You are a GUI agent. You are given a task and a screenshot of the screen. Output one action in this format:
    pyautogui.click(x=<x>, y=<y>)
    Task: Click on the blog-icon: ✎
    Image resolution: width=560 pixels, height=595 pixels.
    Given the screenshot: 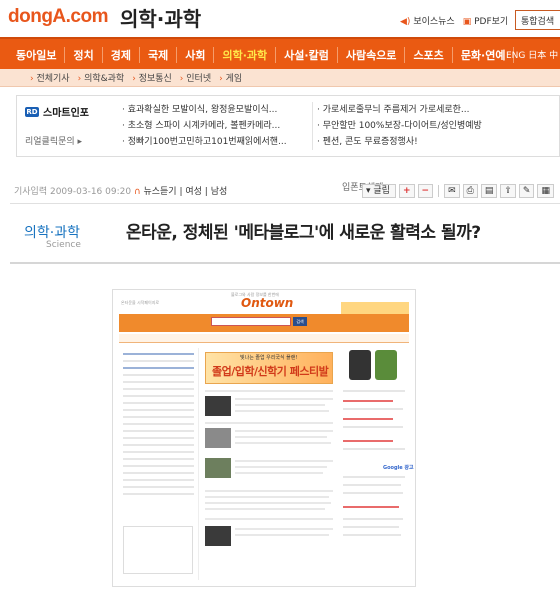 What is the action you would take?
    pyautogui.click(x=526, y=191)
    